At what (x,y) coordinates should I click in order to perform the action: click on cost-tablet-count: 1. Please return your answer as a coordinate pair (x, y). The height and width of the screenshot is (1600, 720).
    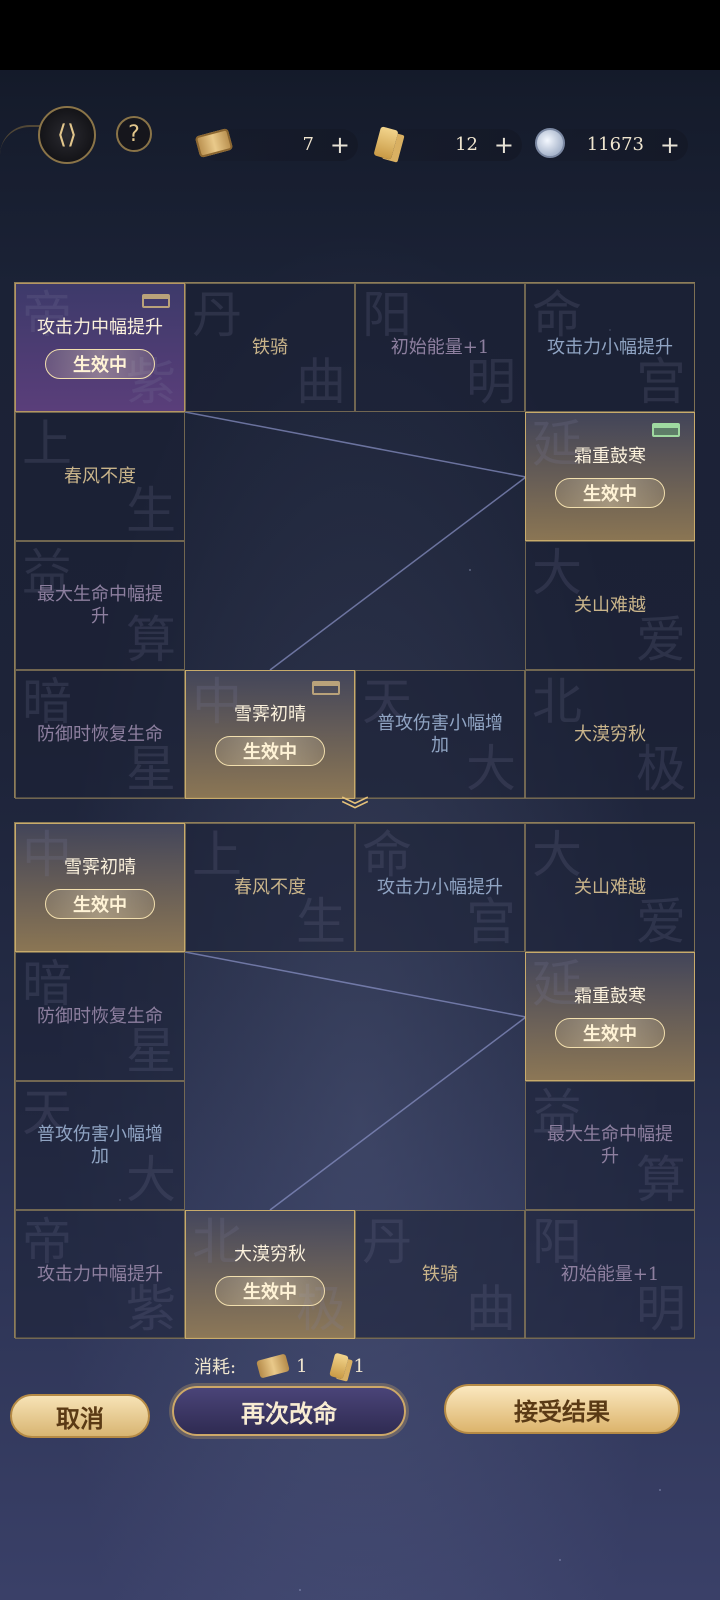
    Looking at the image, I should click on (359, 1366).